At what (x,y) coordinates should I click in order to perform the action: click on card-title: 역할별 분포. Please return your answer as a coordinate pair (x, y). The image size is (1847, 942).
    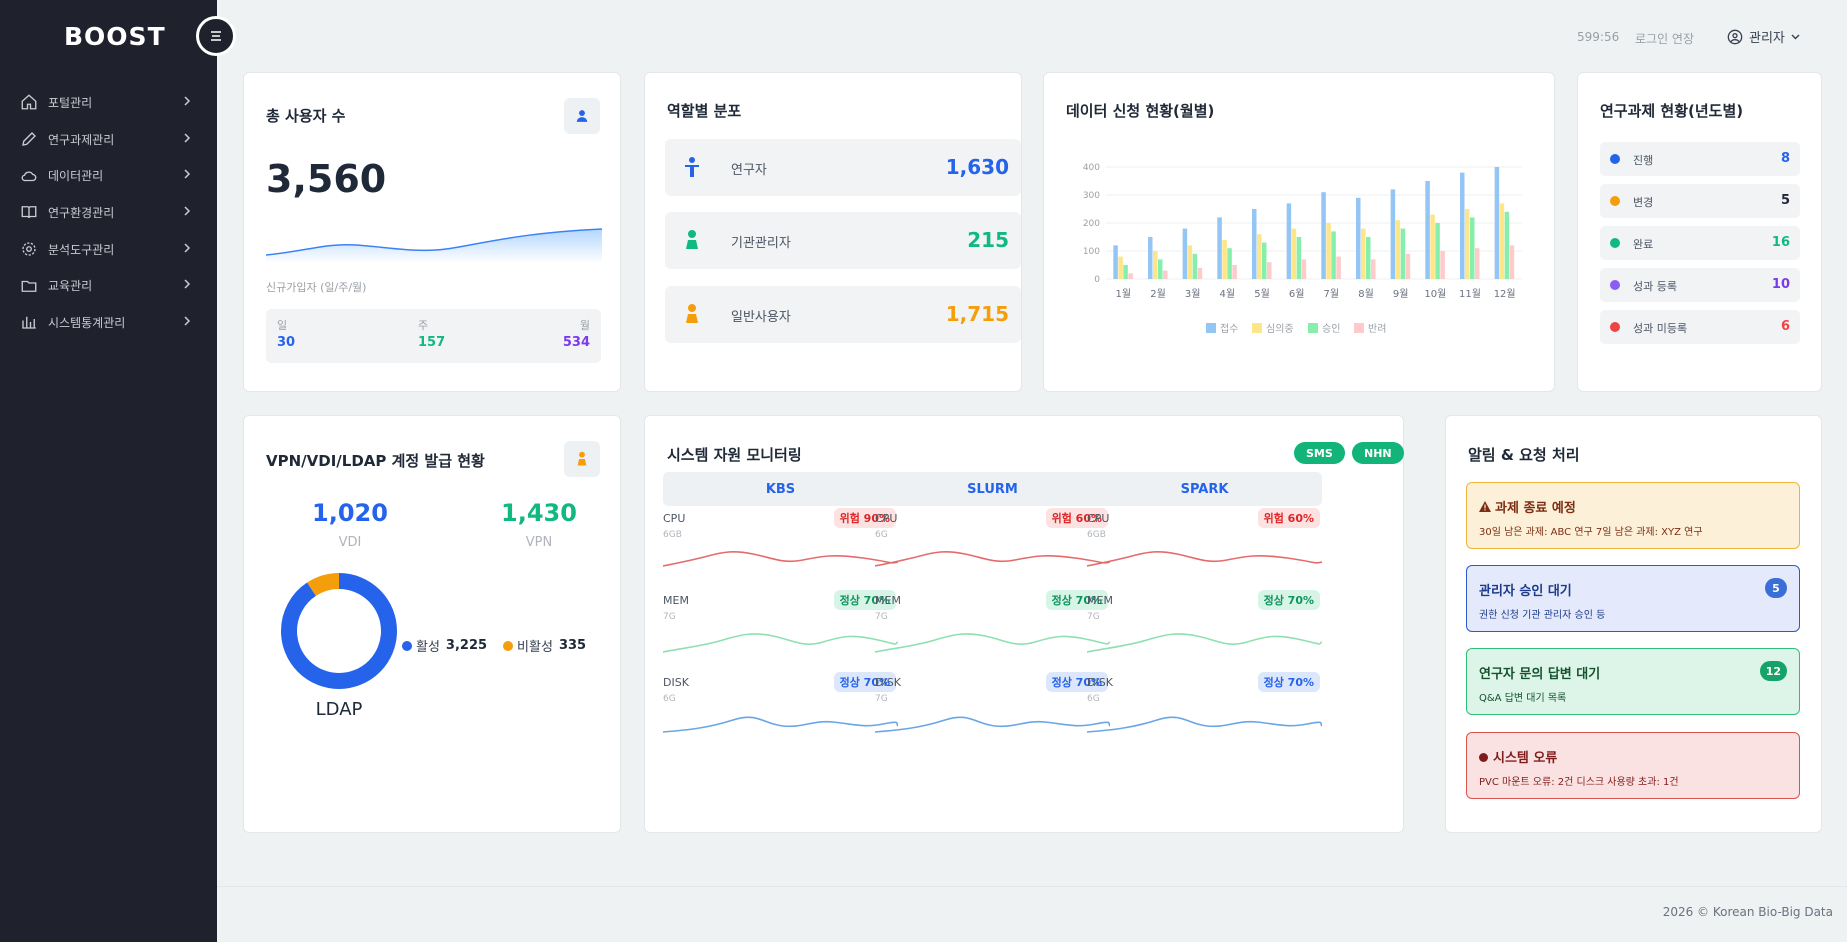
    Looking at the image, I should click on (704, 111).